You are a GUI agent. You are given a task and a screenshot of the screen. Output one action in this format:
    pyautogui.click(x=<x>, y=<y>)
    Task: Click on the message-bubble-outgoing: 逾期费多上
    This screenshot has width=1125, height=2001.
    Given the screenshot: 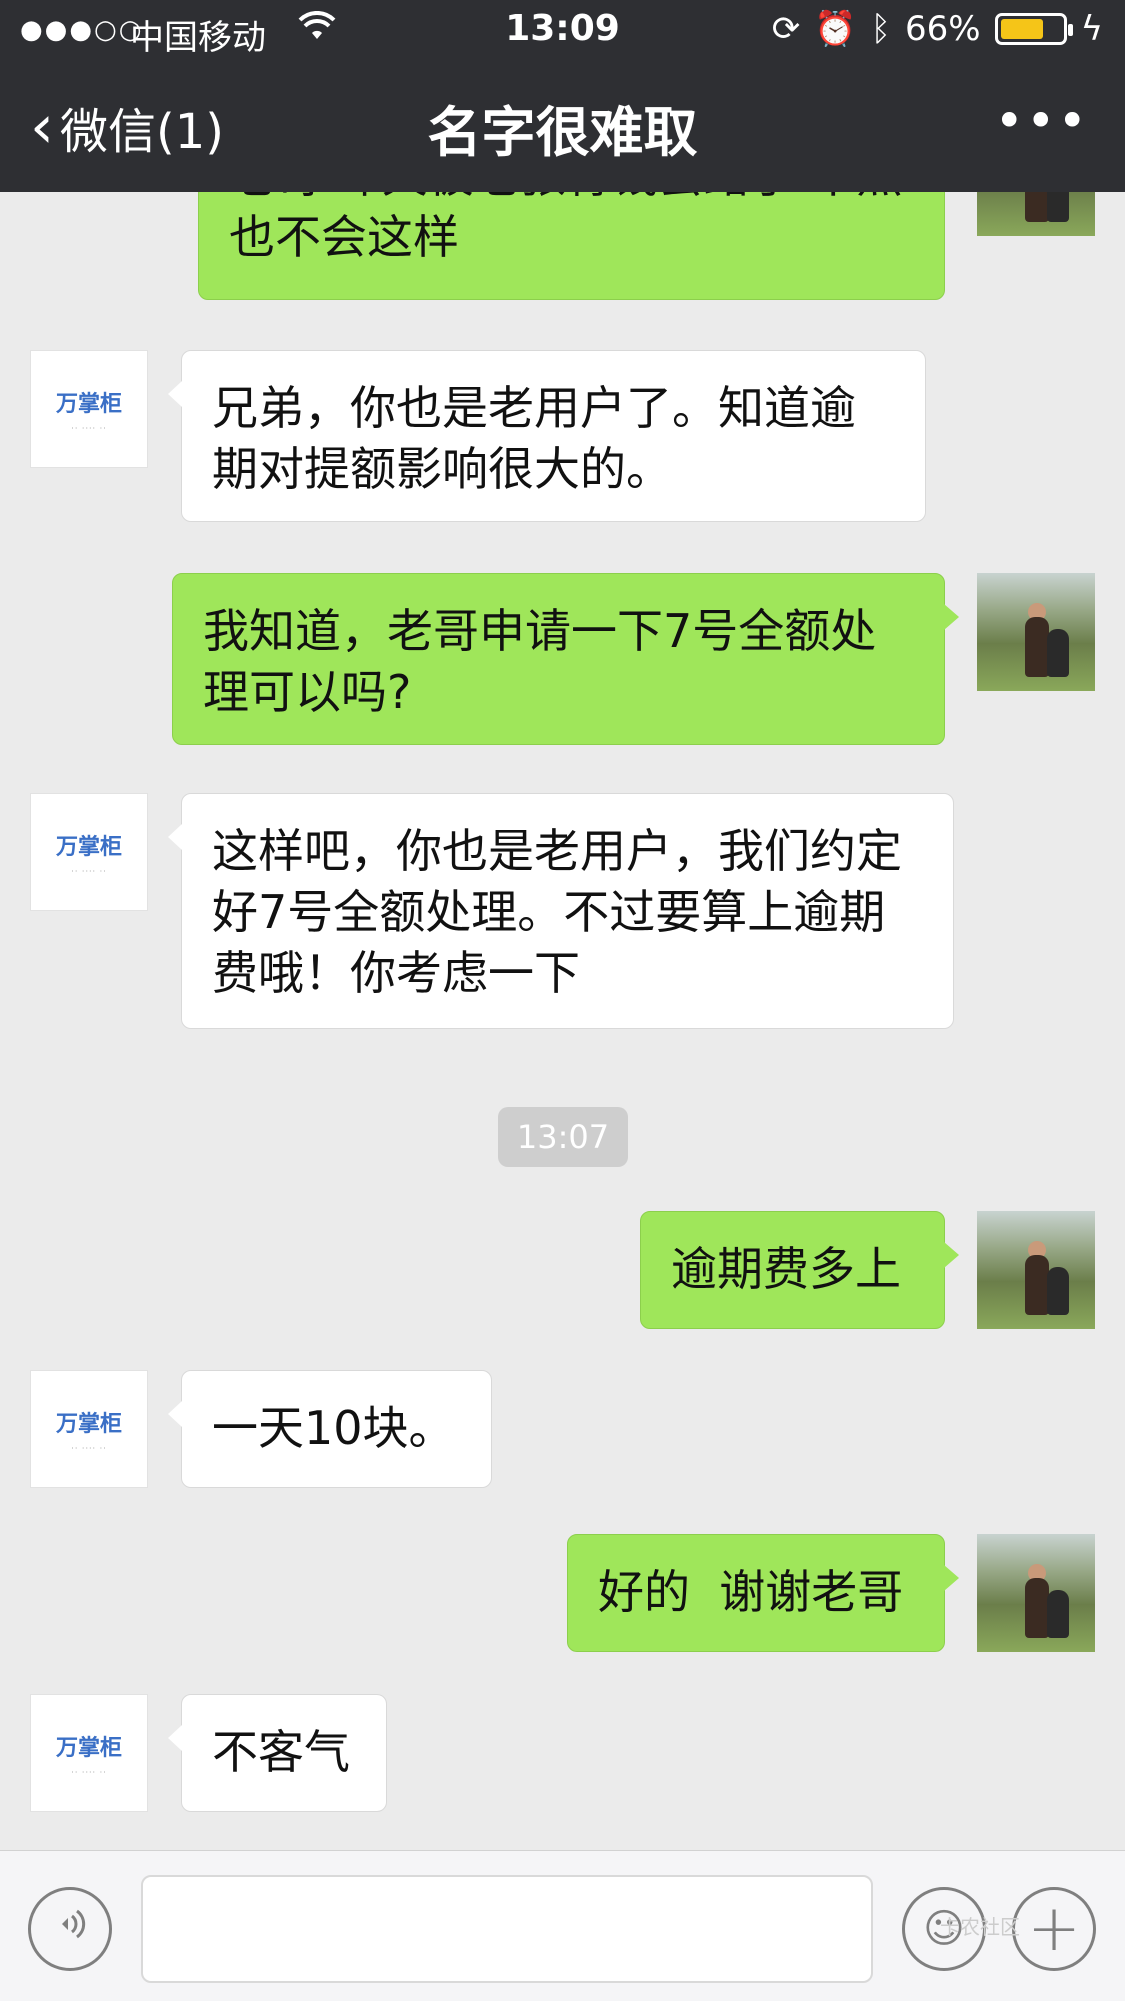 What is the action you would take?
    pyautogui.click(x=799, y=1270)
    